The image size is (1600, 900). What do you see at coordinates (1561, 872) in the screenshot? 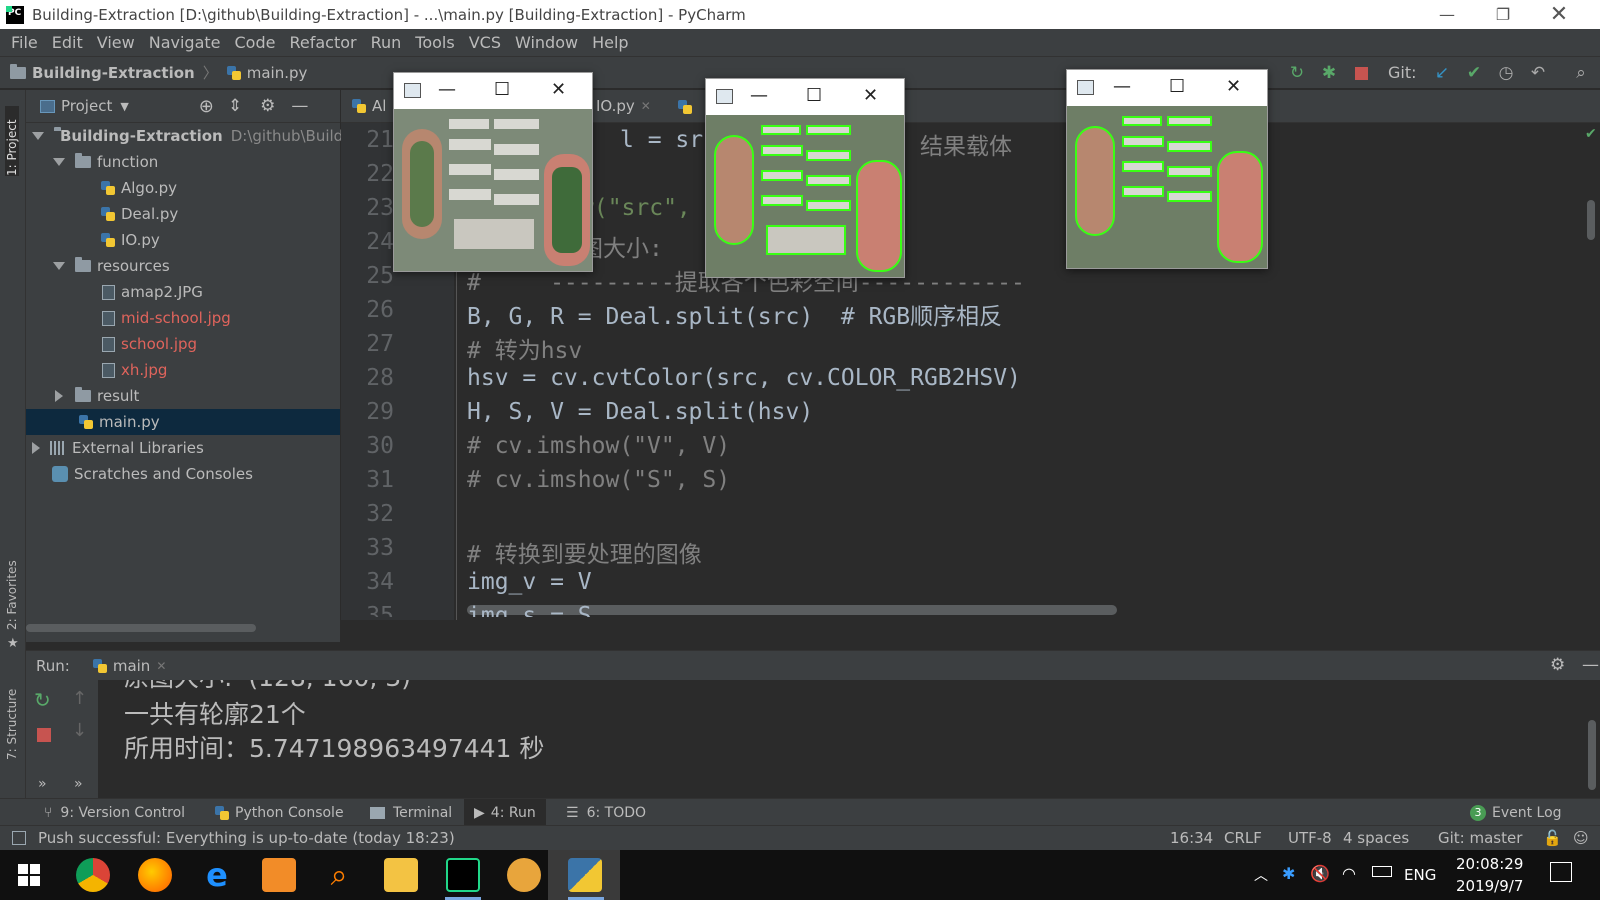
I see `notification-icon` at bounding box center [1561, 872].